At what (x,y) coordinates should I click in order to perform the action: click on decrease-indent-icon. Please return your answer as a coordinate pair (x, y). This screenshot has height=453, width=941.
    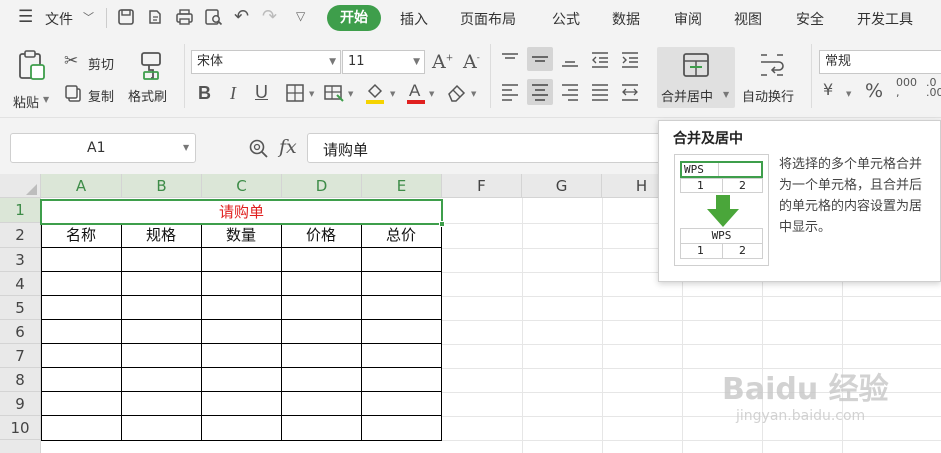
    Looking at the image, I should click on (600, 60).